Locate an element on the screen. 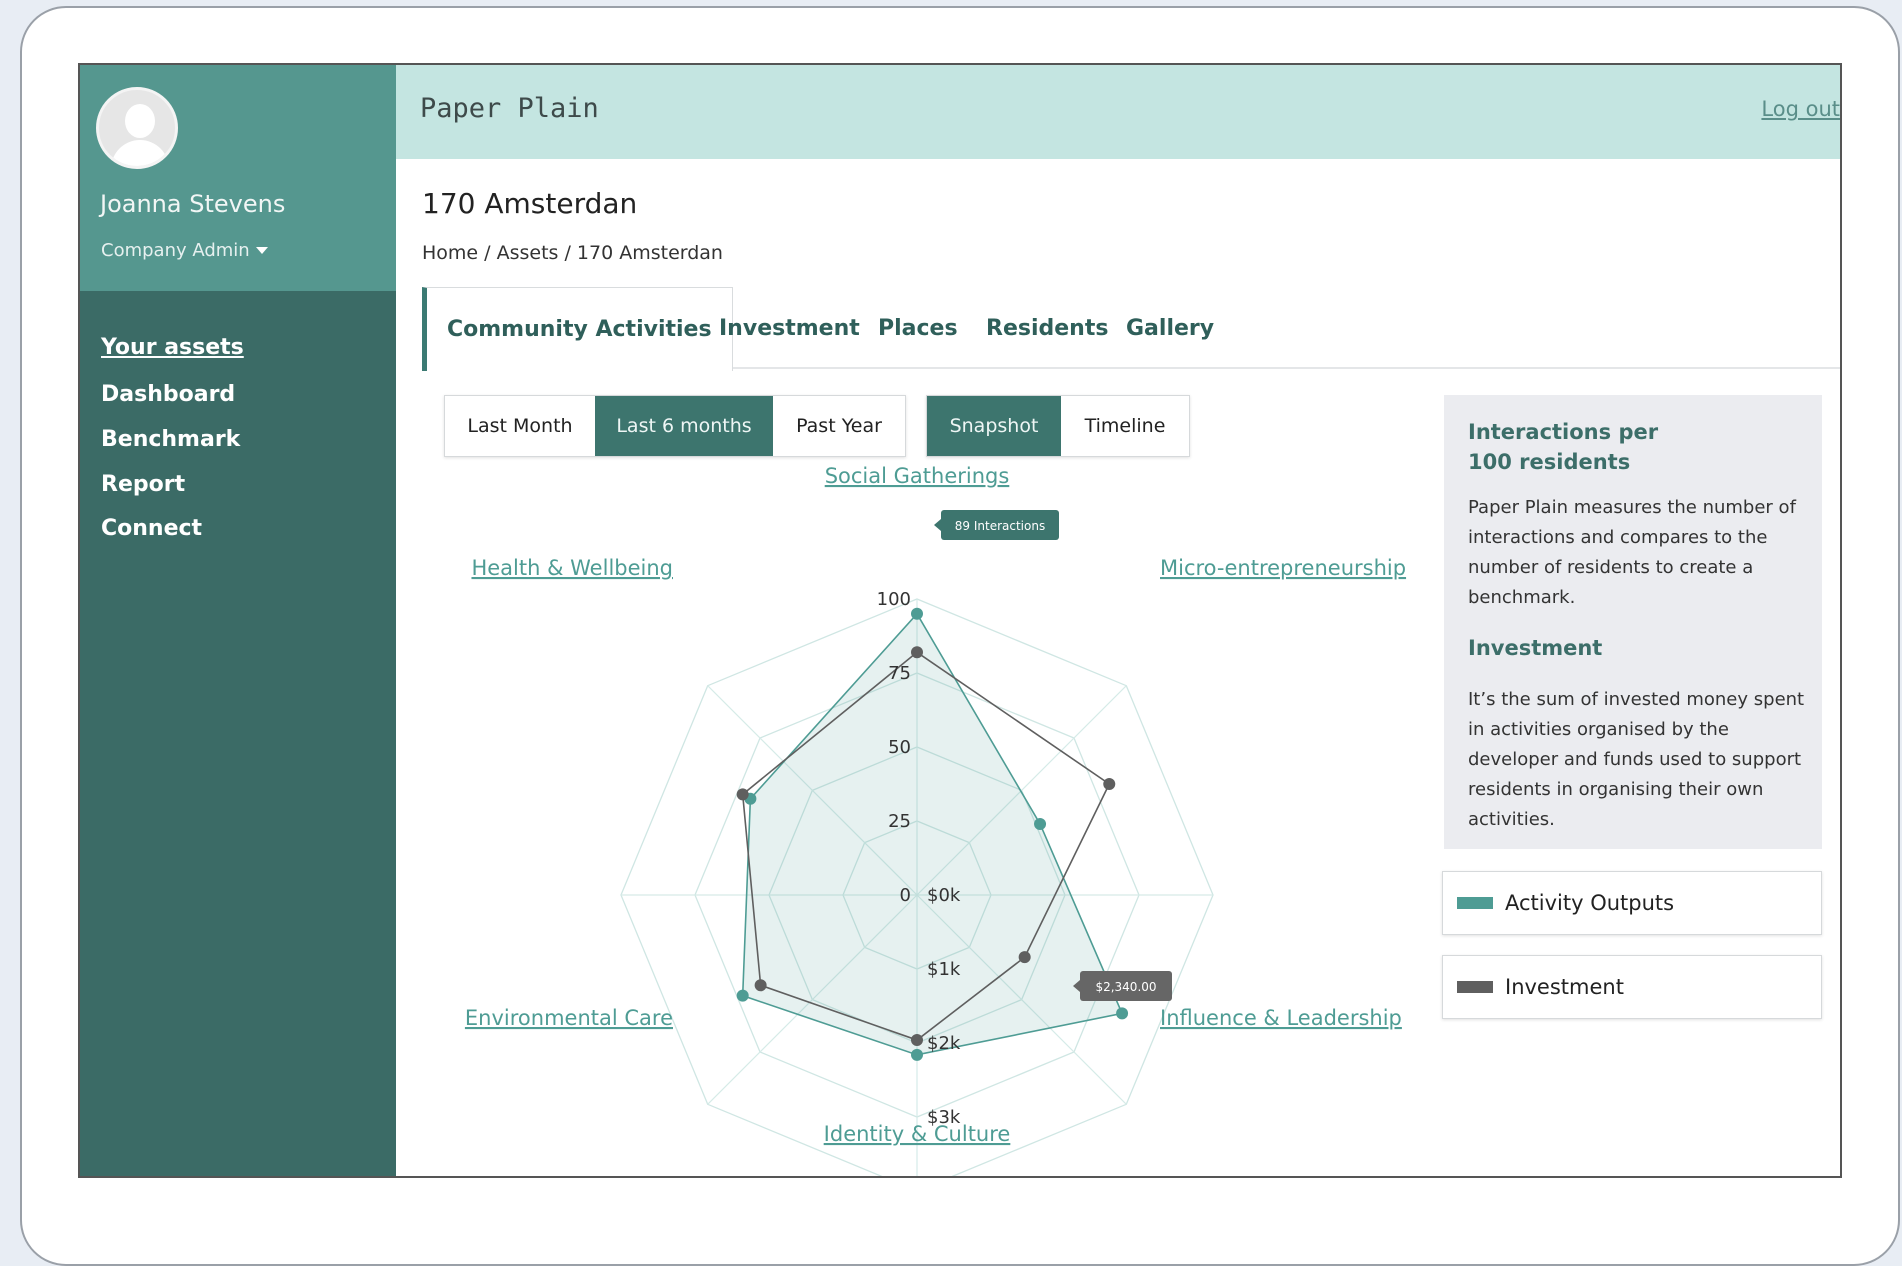  info-heading-interactions: Interactions per 100 residents is located at coordinates (1563, 447).